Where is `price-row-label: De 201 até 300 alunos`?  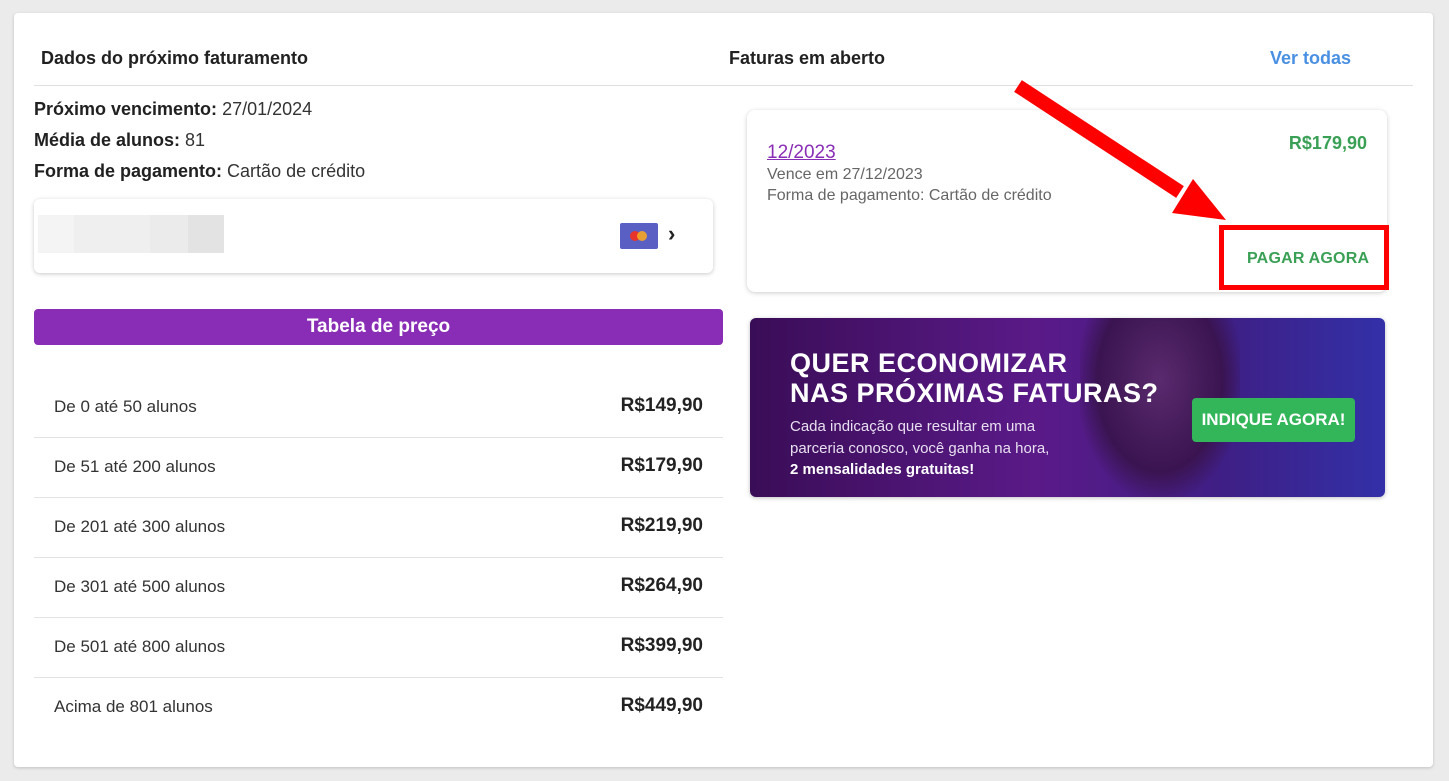 price-row-label: De 201 até 300 alunos is located at coordinates (140, 526).